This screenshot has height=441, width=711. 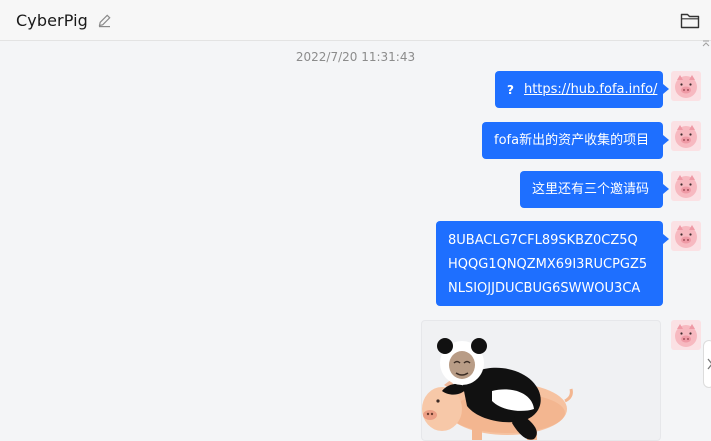 I want to click on collapse-icon, so click(x=706, y=44).